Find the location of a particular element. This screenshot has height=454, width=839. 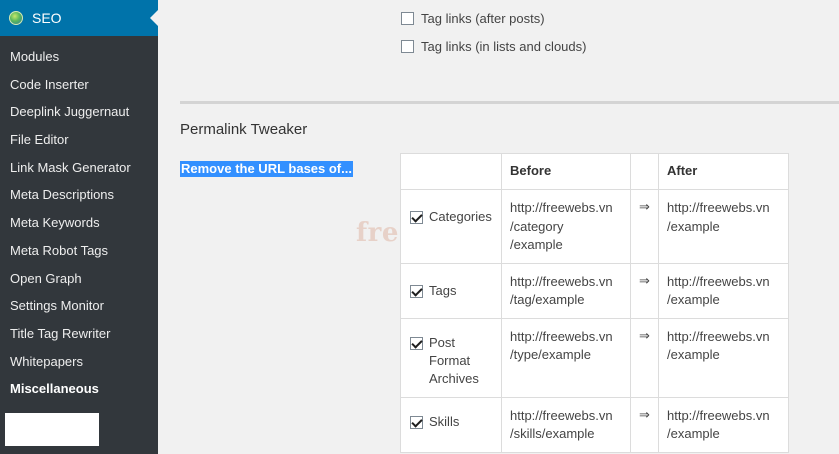

blank-panel is located at coordinates (52, 429).